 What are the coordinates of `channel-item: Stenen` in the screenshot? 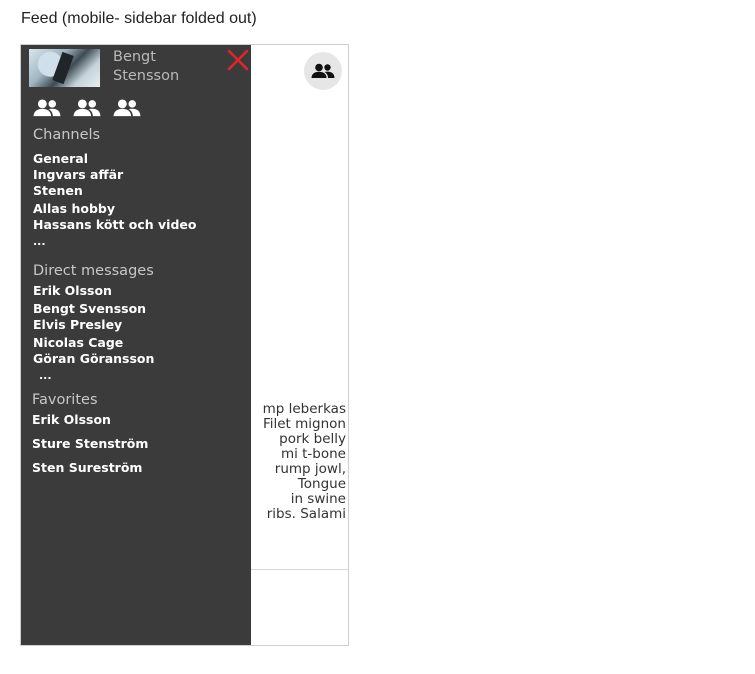 It's located at (58, 190).